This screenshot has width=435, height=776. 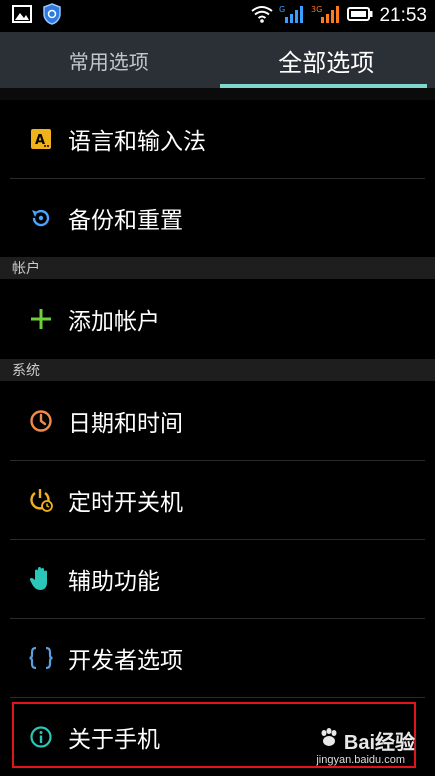 I want to click on settings-tabs: 常用选项 全部选项, so click(x=217, y=60).